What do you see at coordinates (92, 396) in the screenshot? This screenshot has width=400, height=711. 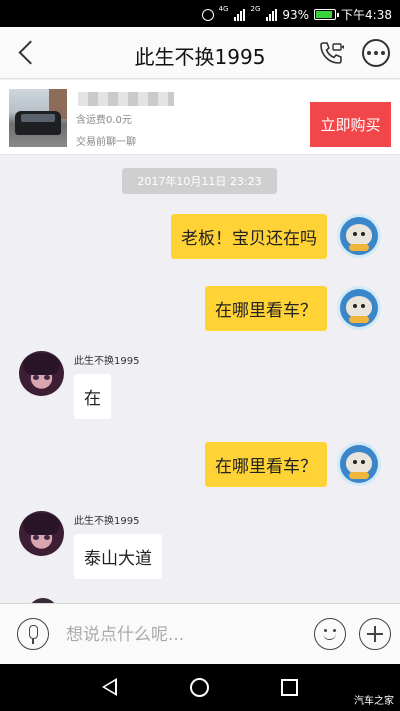 I see `contact-message-bubble: 在` at bounding box center [92, 396].